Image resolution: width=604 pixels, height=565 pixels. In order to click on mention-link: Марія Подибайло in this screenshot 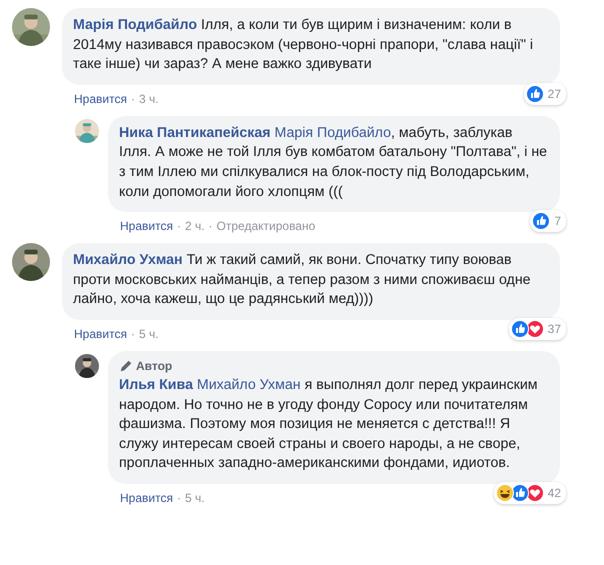, I will do `click(332, 132)`.